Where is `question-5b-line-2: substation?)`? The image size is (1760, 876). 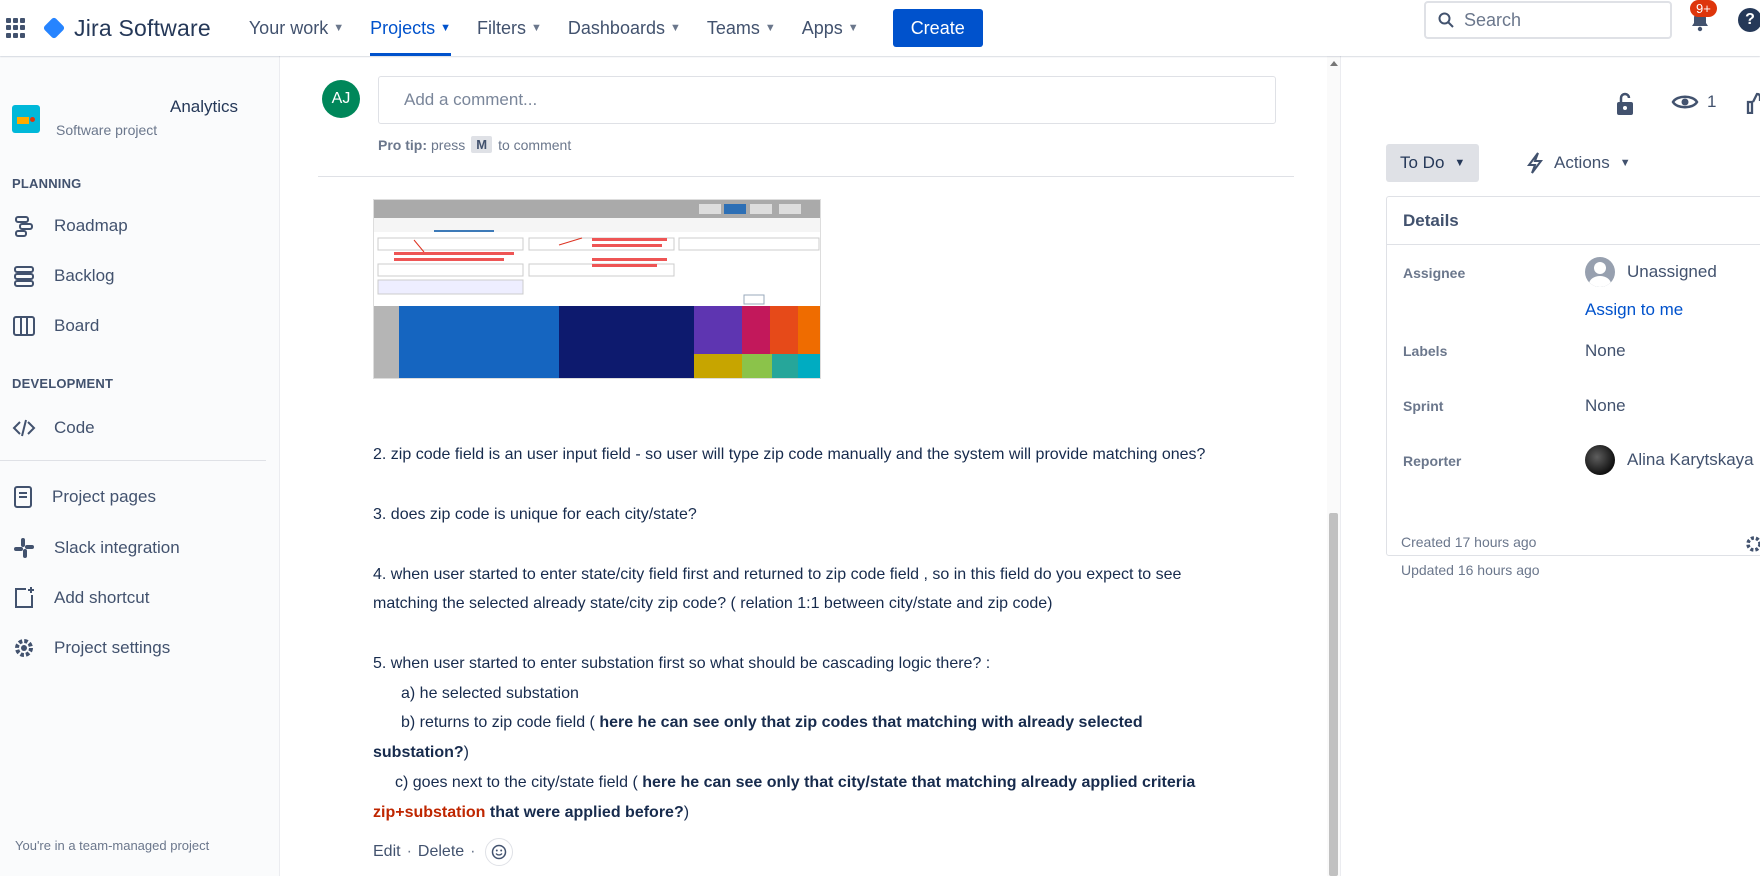 question-5b-line-2: substation?) is located at coordinates (421, 752).